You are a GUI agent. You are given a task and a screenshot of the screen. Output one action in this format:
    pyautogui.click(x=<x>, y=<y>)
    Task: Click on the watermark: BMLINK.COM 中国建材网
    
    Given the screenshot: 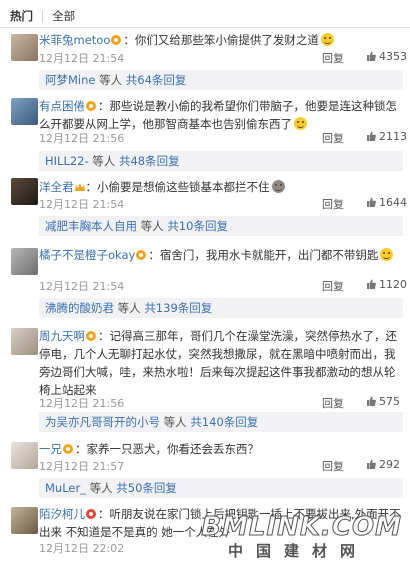 What is the action you would take?
    pyautogui.click(x=304, y=536)
    